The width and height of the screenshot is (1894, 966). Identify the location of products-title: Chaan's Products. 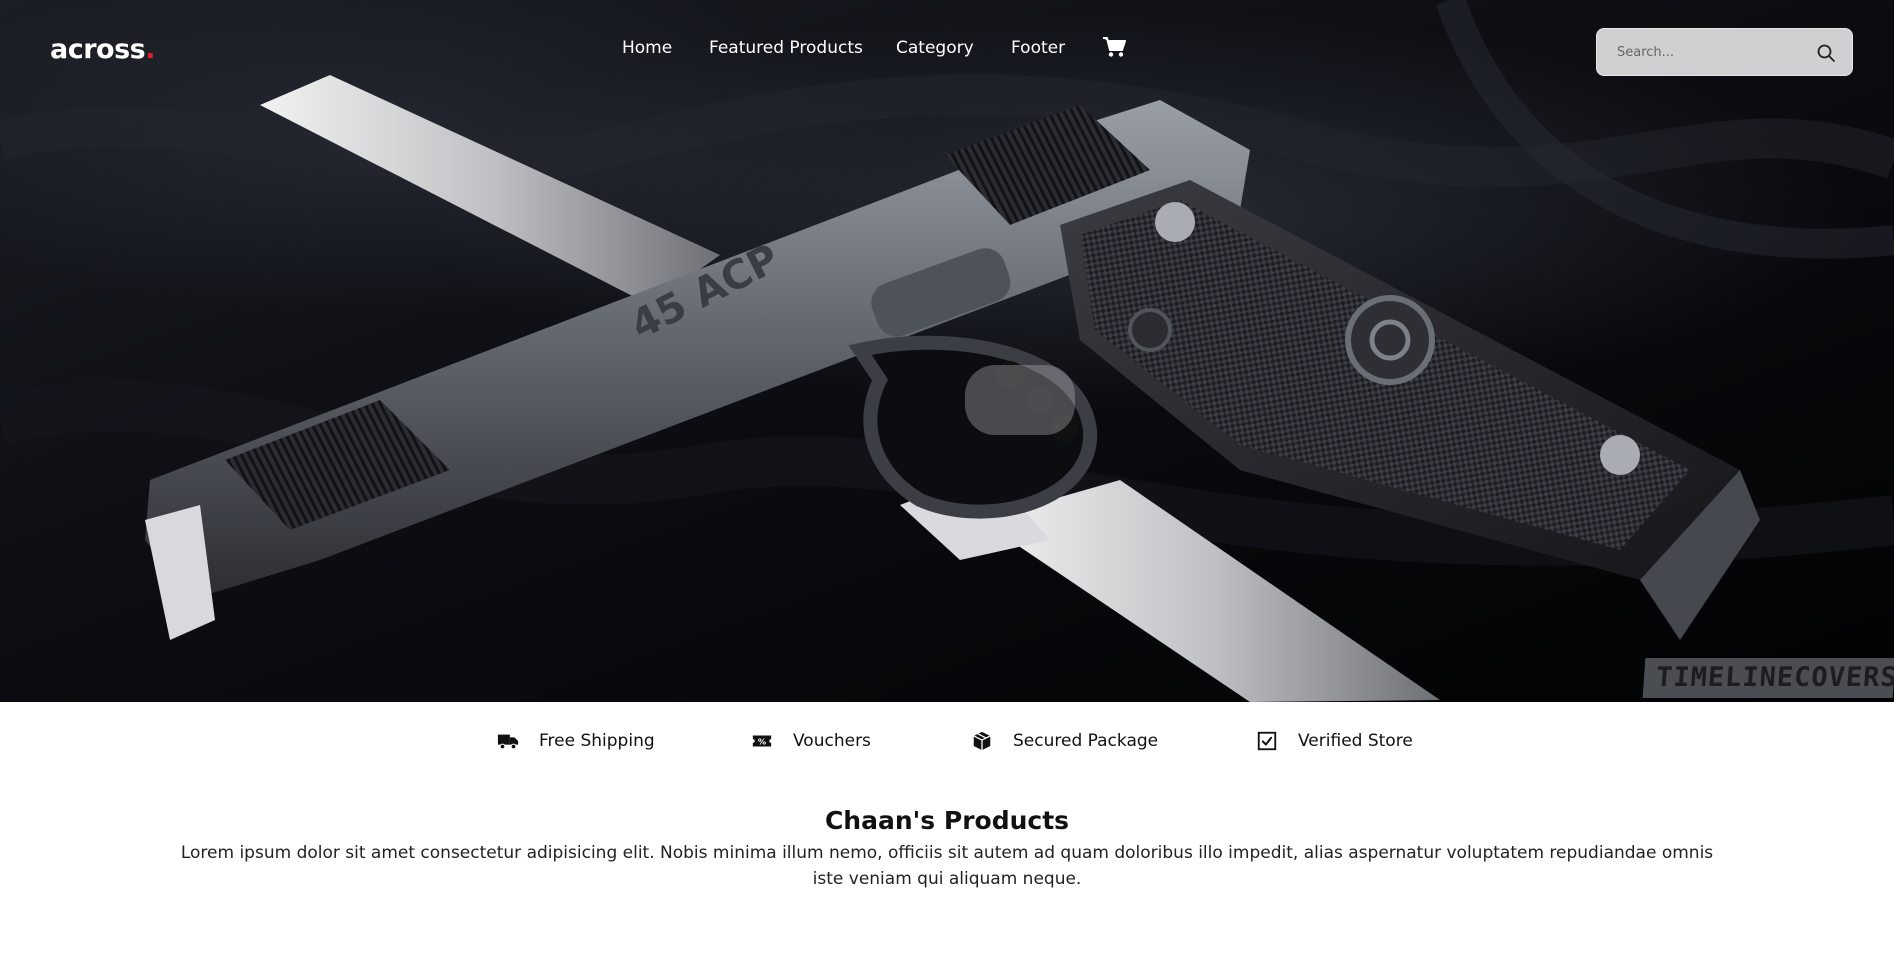
(947, 820).